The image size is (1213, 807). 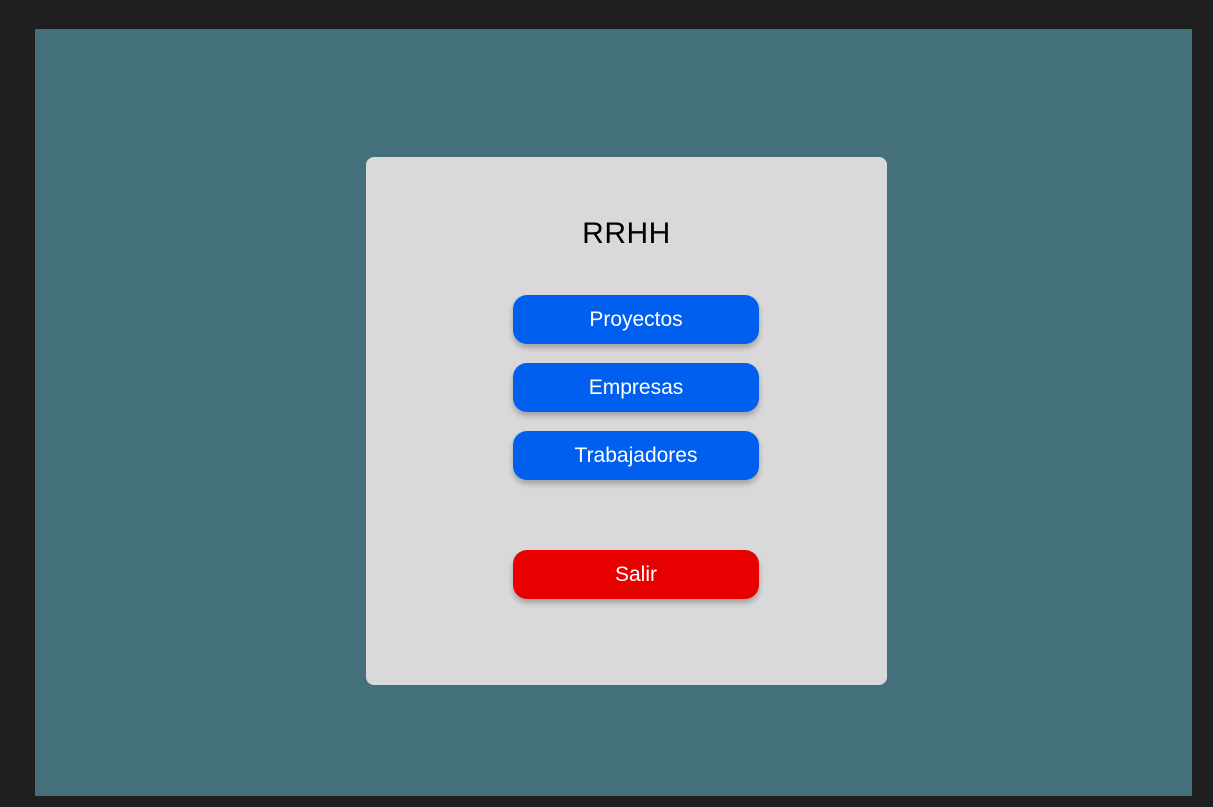 I want to click on salir-button: Salir, so click(x=636, y=574).